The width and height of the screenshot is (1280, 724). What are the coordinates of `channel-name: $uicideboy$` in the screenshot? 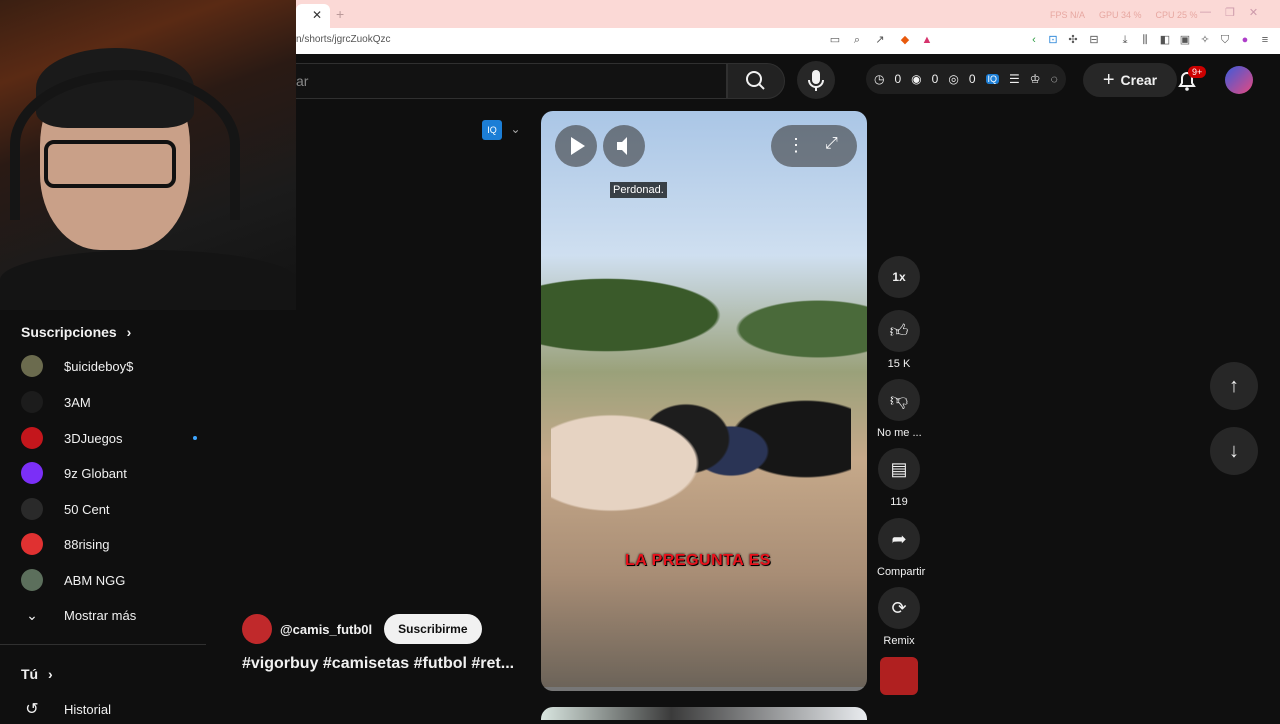 It's located at (99, 366).